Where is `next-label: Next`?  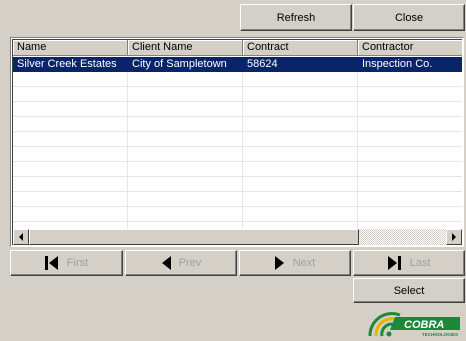
next-label: Next is located at coordinates (304, 263).